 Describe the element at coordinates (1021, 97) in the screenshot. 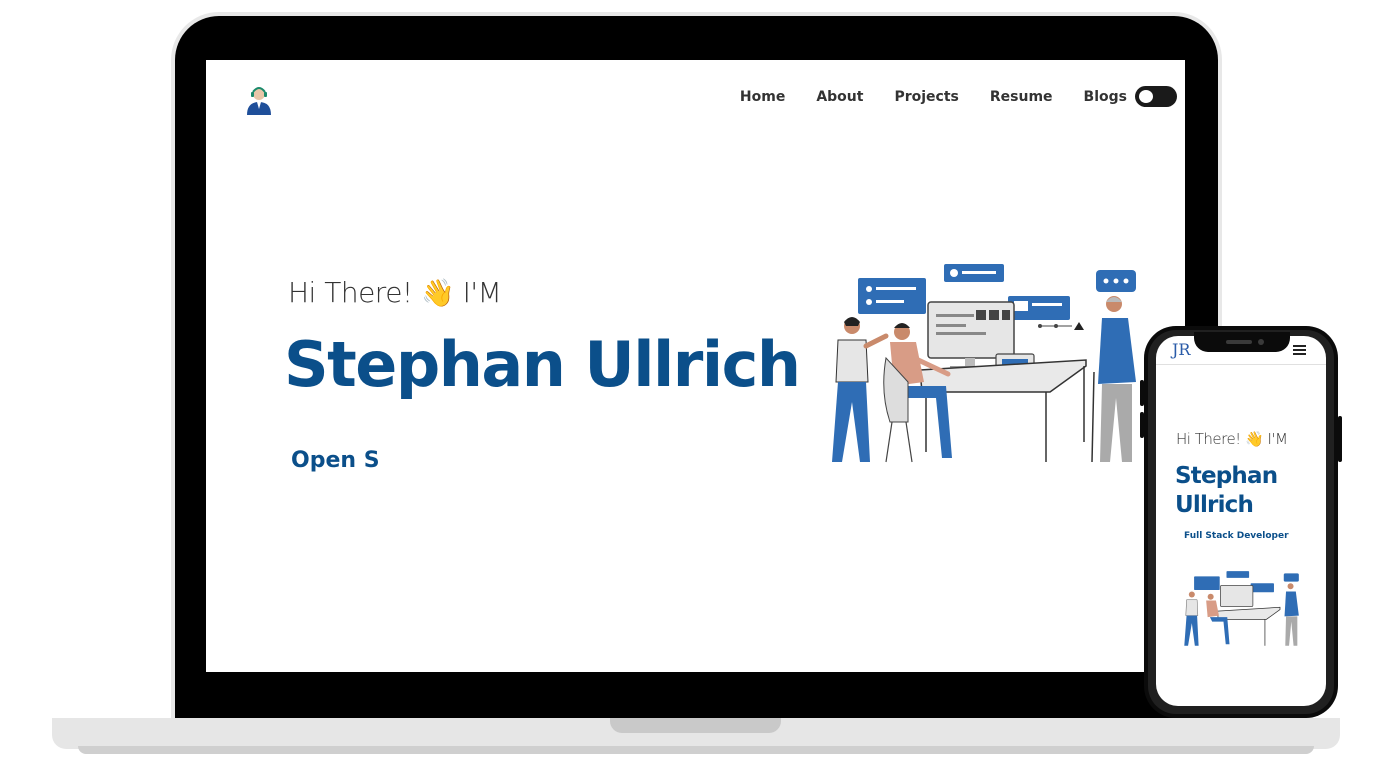

I see `nav-resume: Resume` at that location.